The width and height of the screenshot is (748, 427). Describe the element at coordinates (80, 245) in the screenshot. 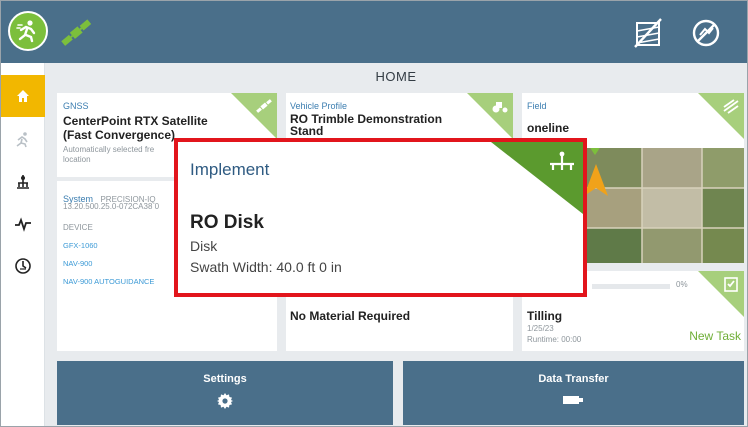

I see `device-item: GFX-1060` at that location.